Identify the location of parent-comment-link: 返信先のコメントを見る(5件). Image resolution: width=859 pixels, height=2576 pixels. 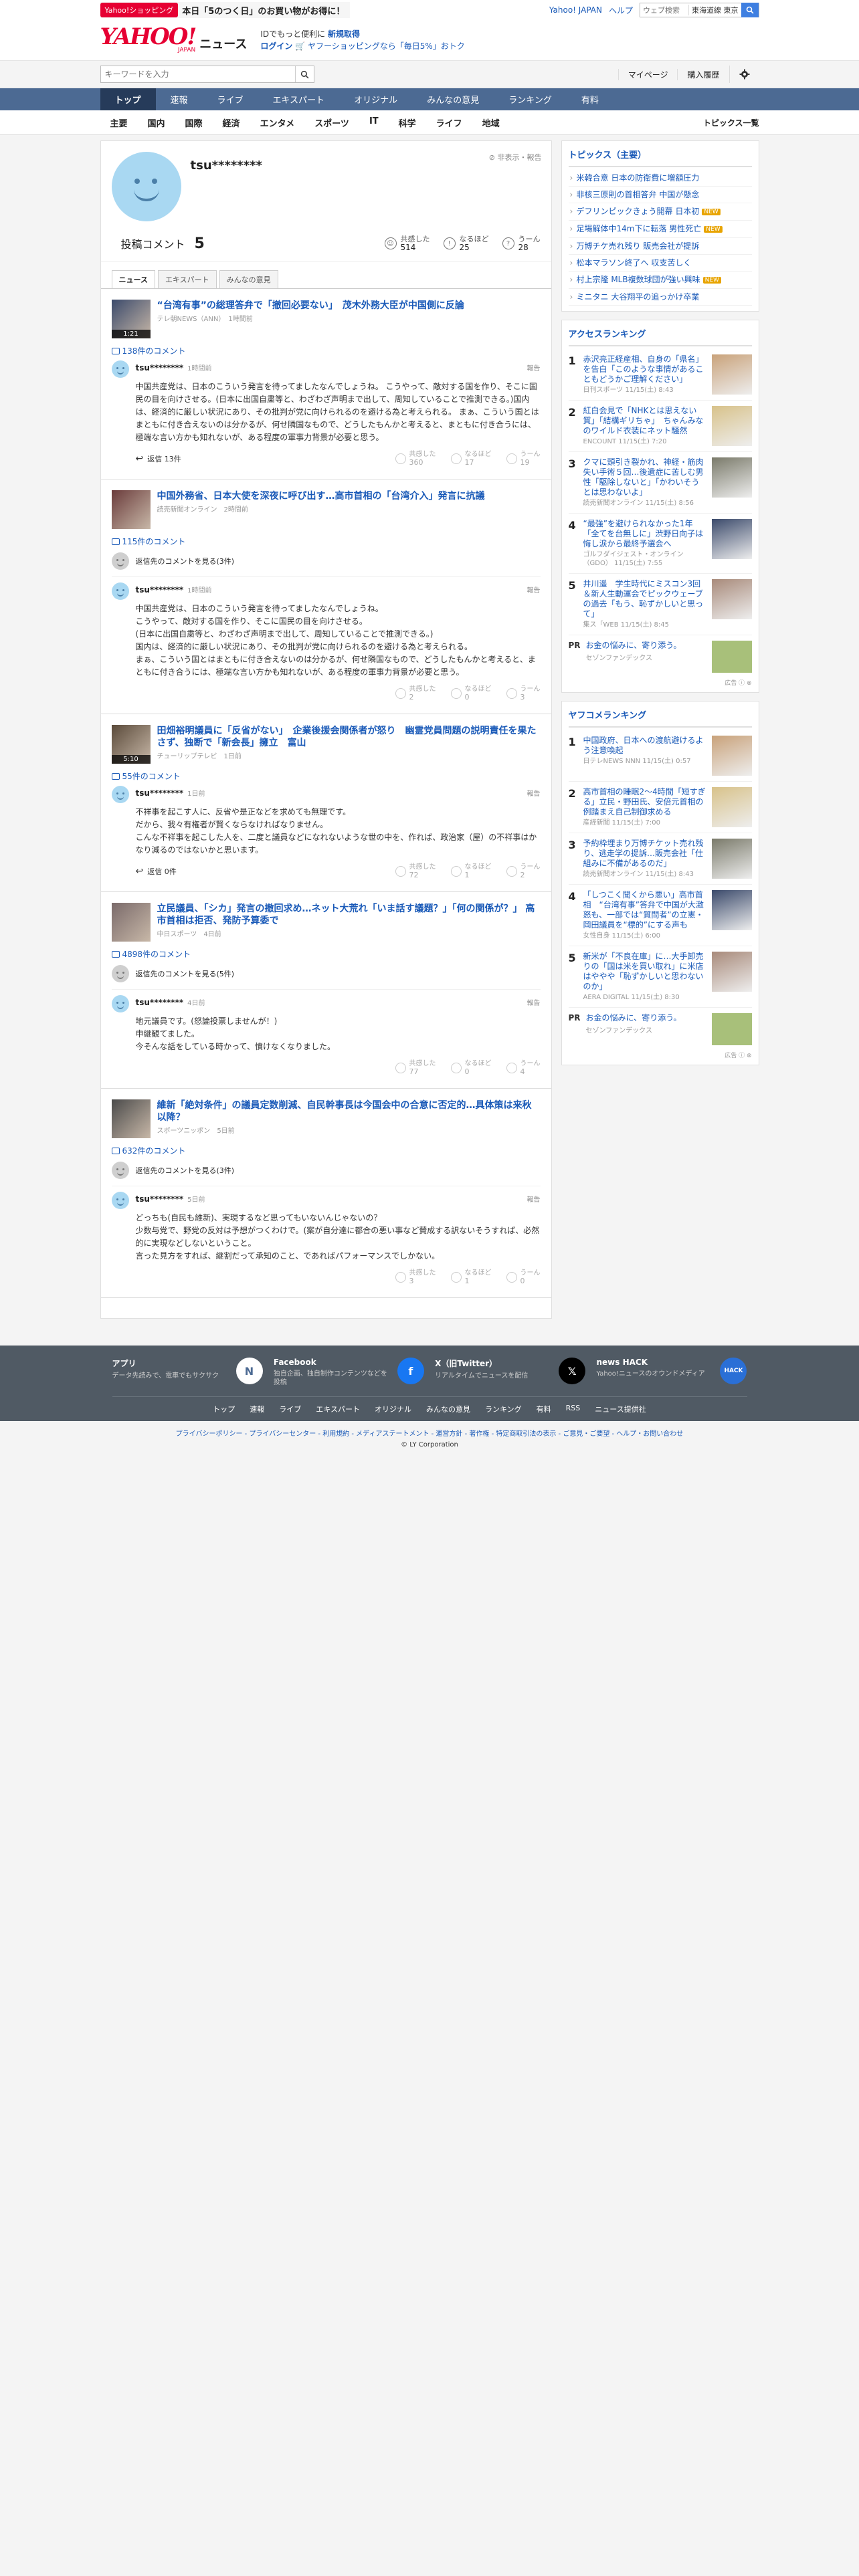
(326, 978).